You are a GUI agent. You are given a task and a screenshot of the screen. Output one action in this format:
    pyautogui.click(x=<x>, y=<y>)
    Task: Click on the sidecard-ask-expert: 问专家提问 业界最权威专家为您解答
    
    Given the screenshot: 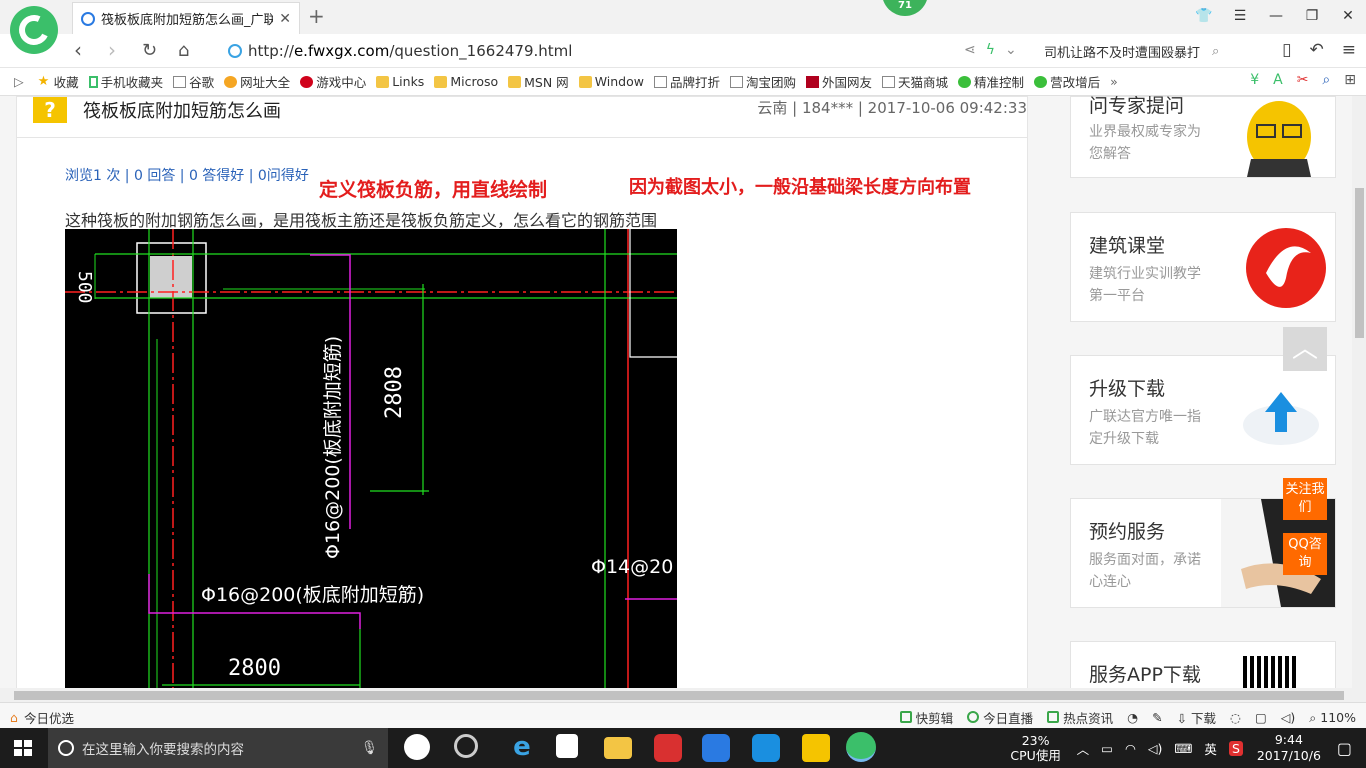 What is the action you would take?
    pyautogui.click(x=1203, y=136)
    